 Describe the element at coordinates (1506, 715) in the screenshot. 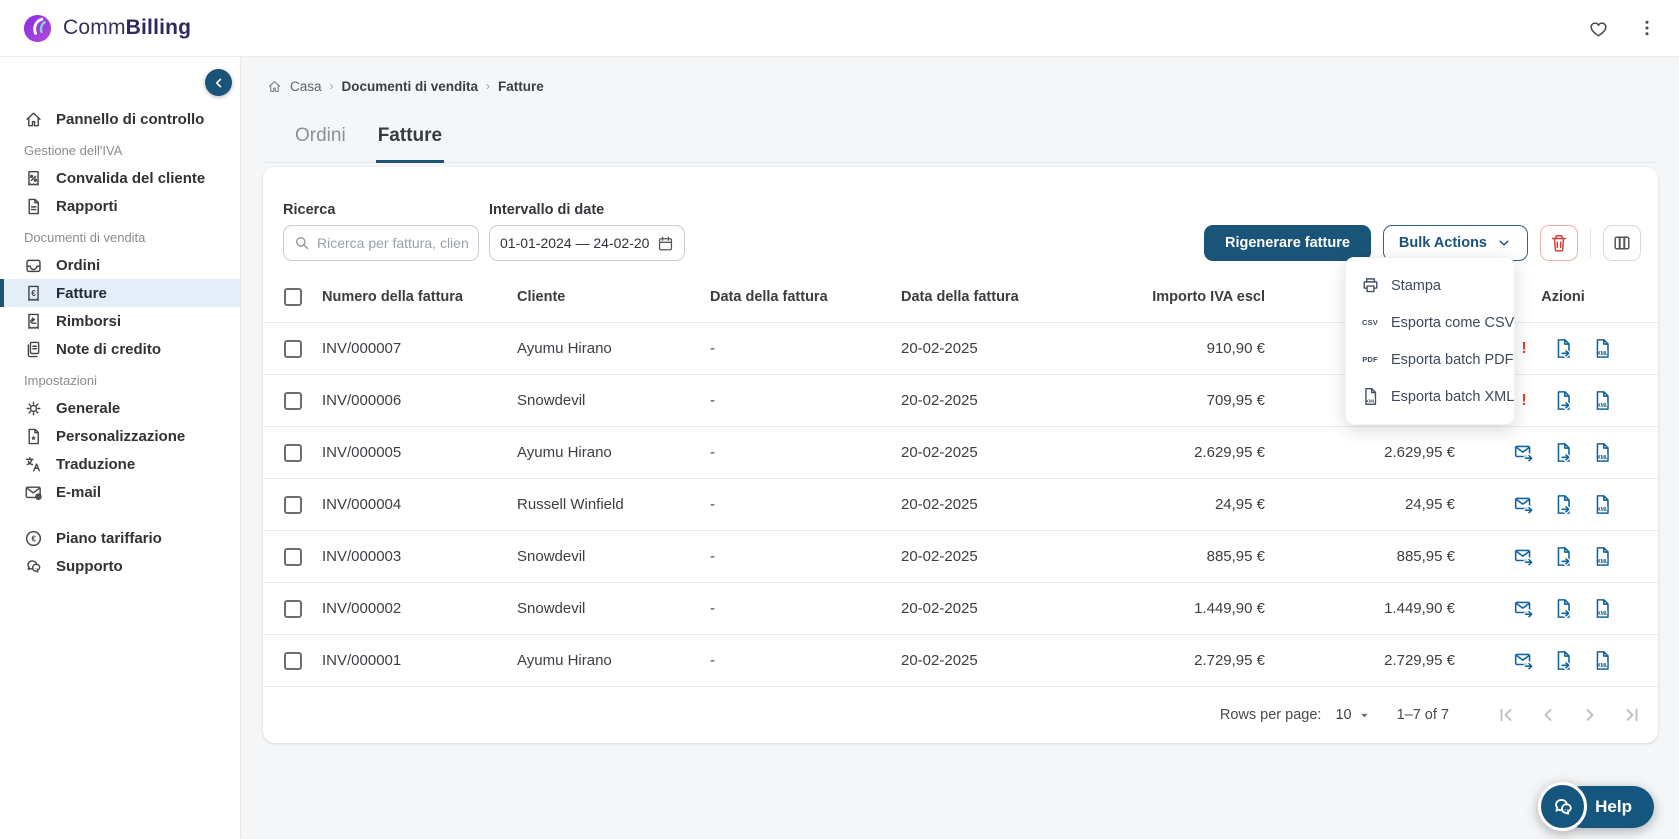

I see `first-page-button` at that location.